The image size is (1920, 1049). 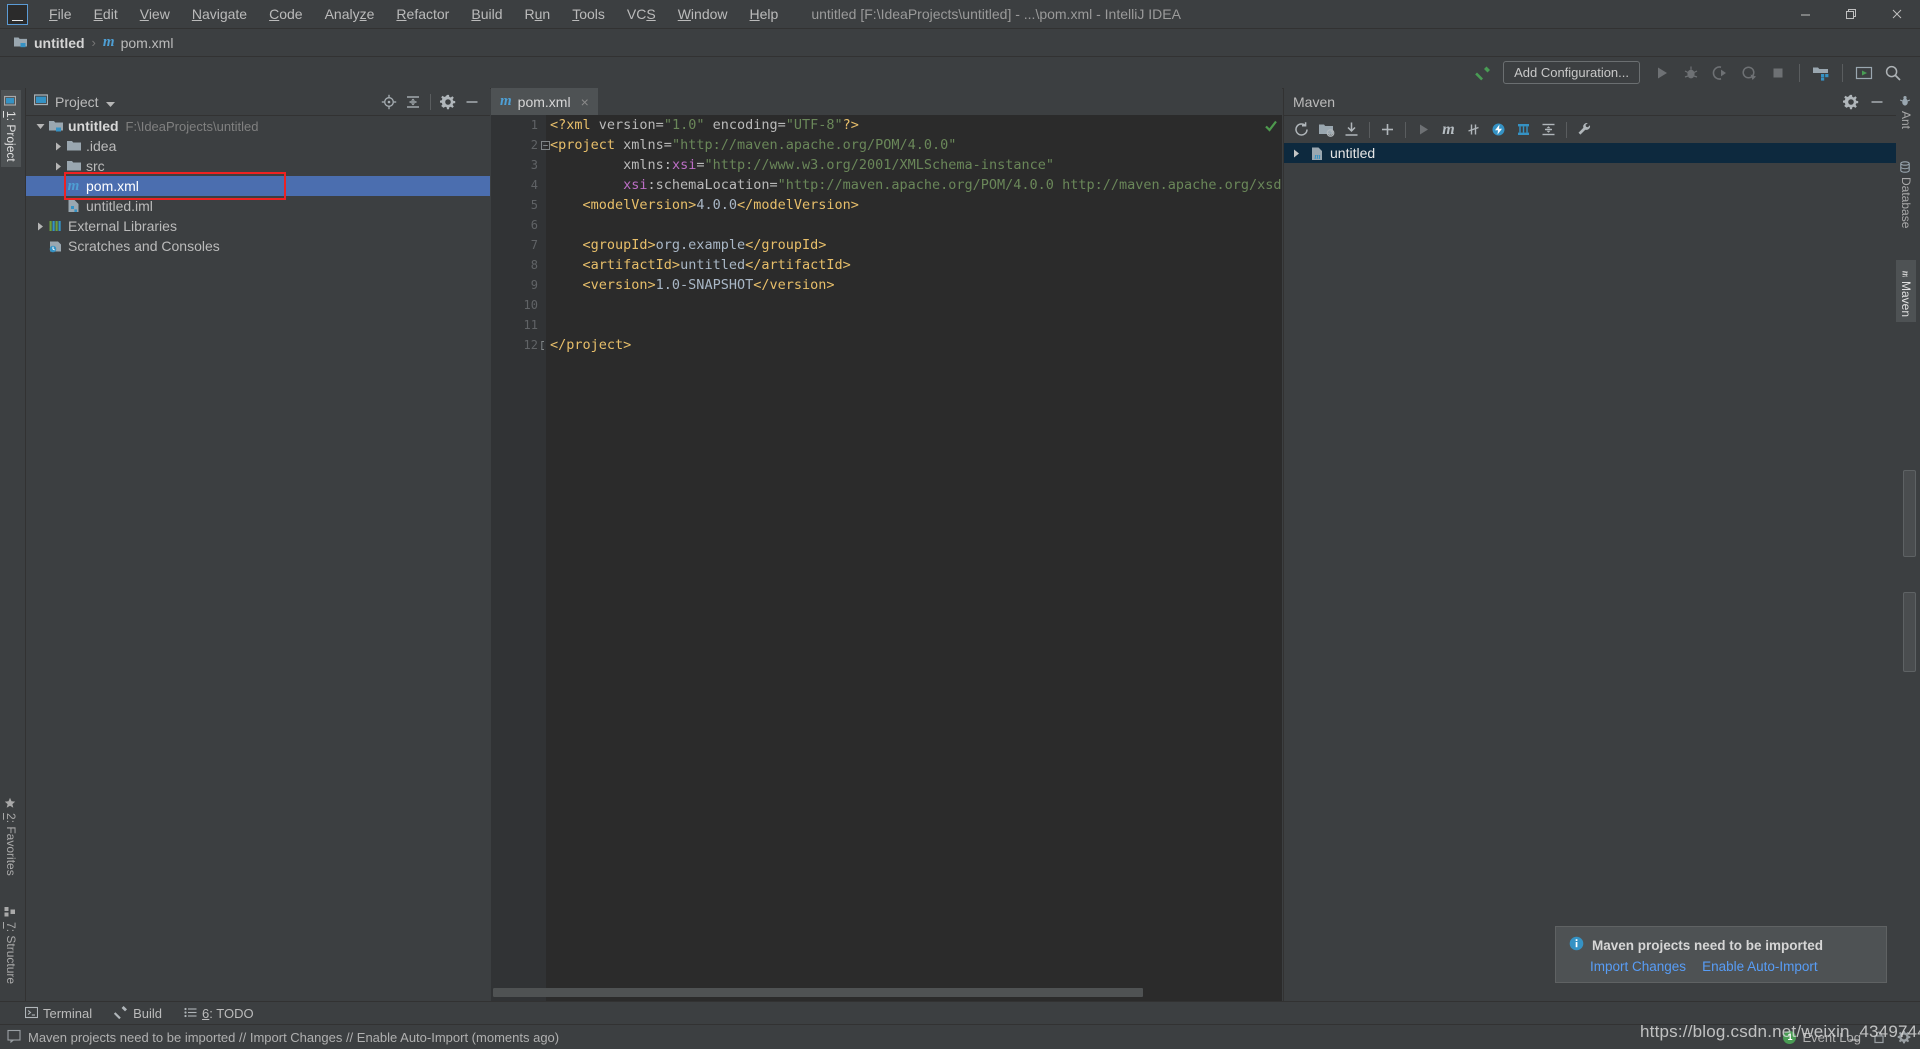 I want to click on enable-auto-import-link: Enable Auto-Import, so click(x=1760, y=966).